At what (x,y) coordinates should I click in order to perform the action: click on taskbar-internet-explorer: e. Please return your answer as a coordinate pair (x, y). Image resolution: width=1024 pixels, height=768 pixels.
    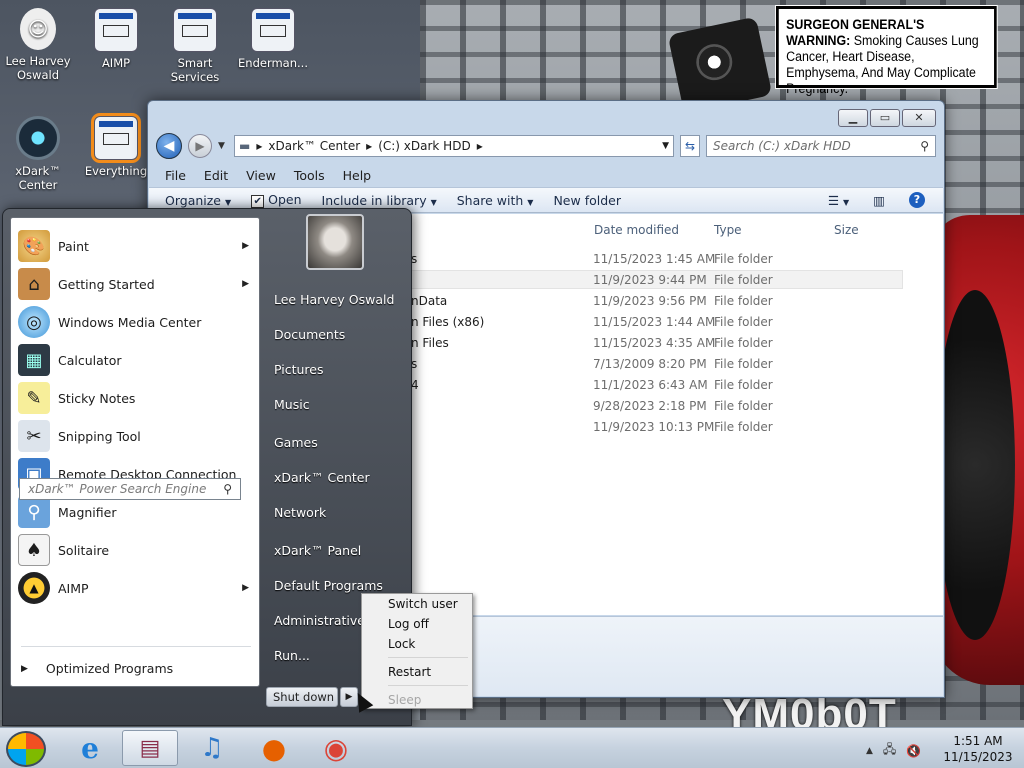
    Looking at the image, I should click on (90, 748).